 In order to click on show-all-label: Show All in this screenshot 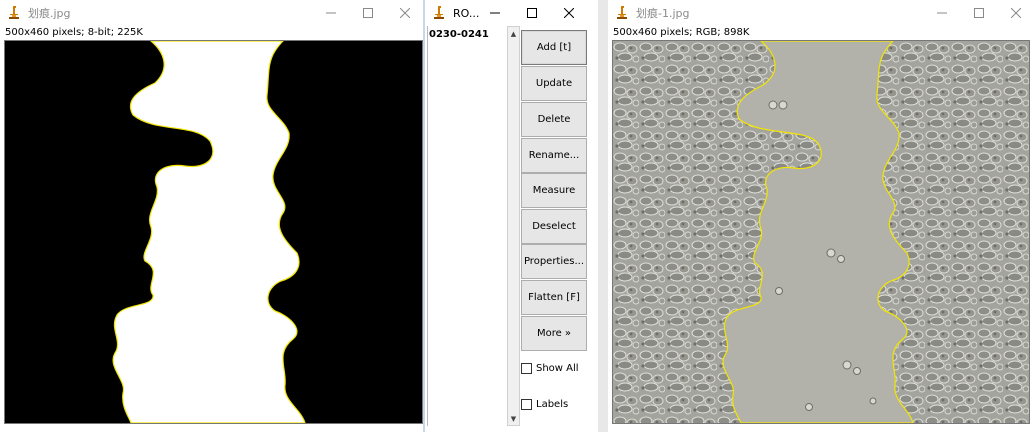, I will do `click(557, 368)`.